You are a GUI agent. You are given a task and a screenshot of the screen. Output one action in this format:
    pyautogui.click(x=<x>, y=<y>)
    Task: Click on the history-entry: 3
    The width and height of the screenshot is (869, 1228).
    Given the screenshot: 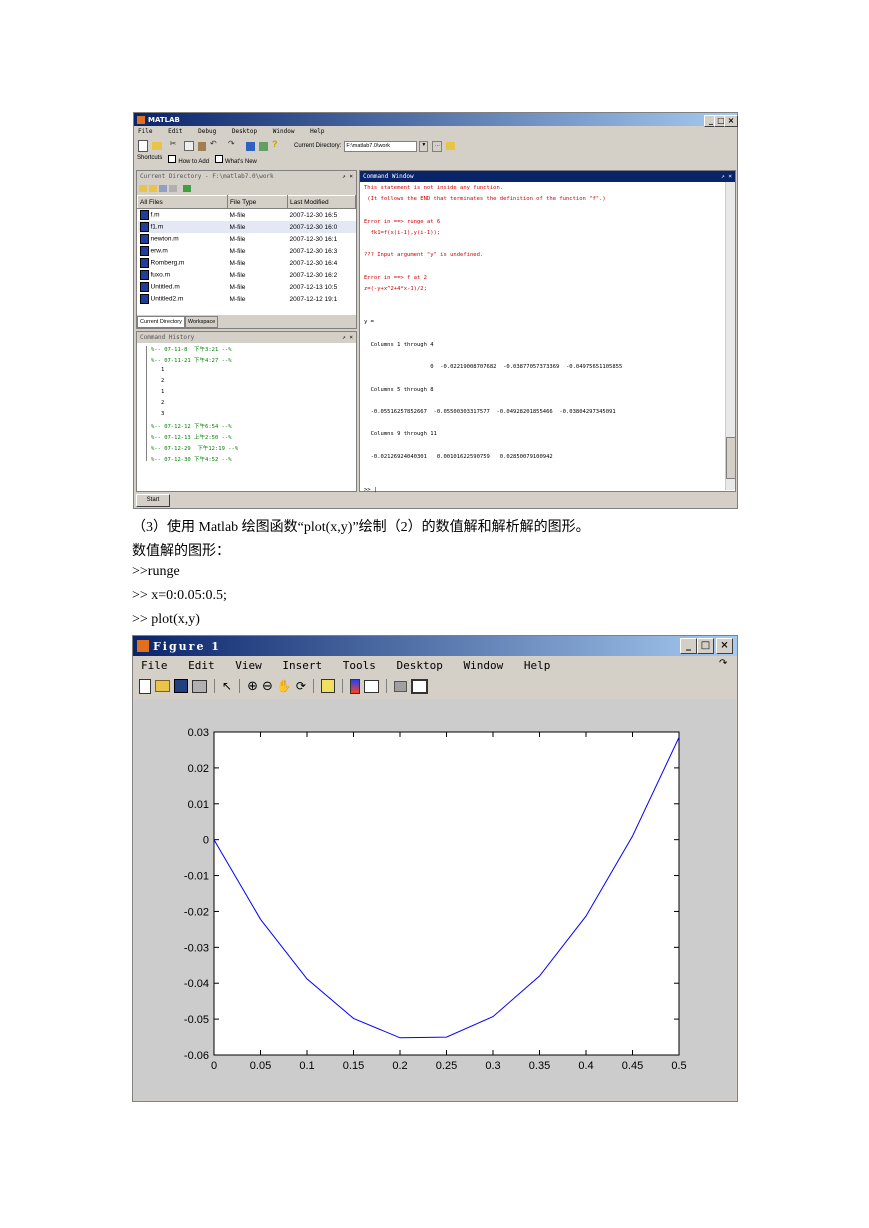 What is the action you would take?
    pyautogui.click(x=162, y=414)
    